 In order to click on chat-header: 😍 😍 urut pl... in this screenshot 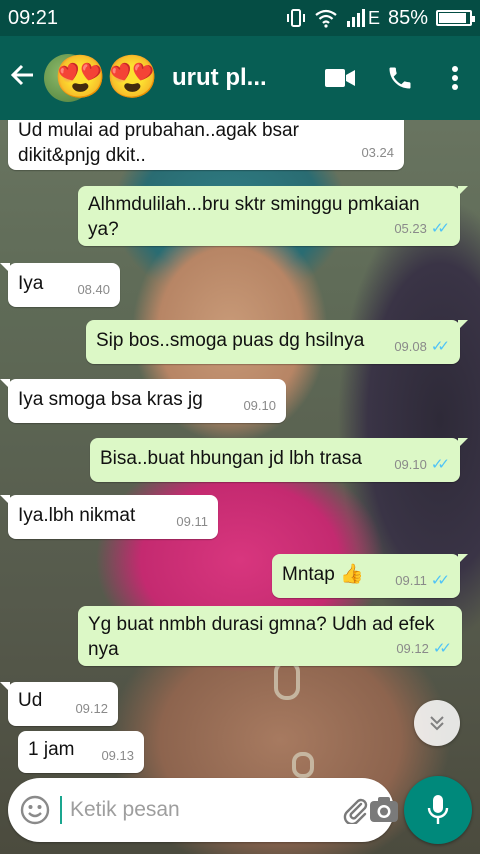, I will do `click(240, 78)`.